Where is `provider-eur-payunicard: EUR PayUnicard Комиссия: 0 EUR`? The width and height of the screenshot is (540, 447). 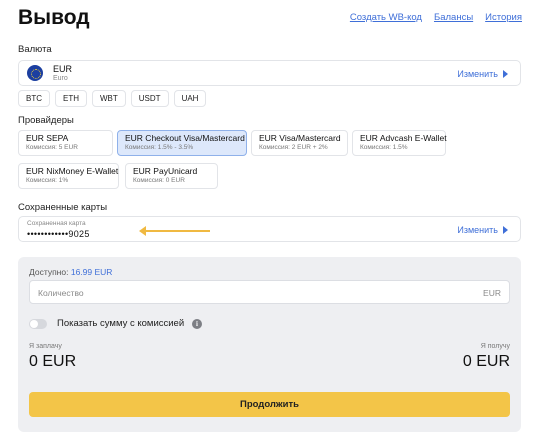 provider-eur-payunicard: EUR PayUnicard Комиссия: 0 EUR is located at coordinates (171, 176).